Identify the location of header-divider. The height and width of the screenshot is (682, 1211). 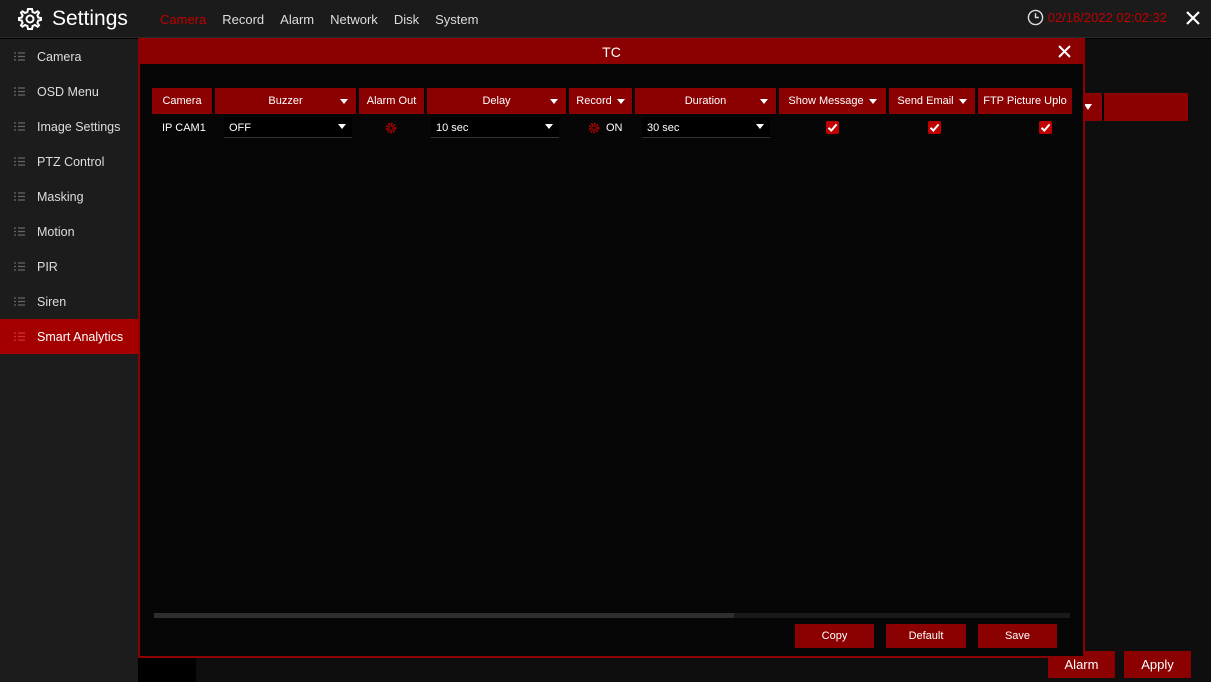
(1103, 107).